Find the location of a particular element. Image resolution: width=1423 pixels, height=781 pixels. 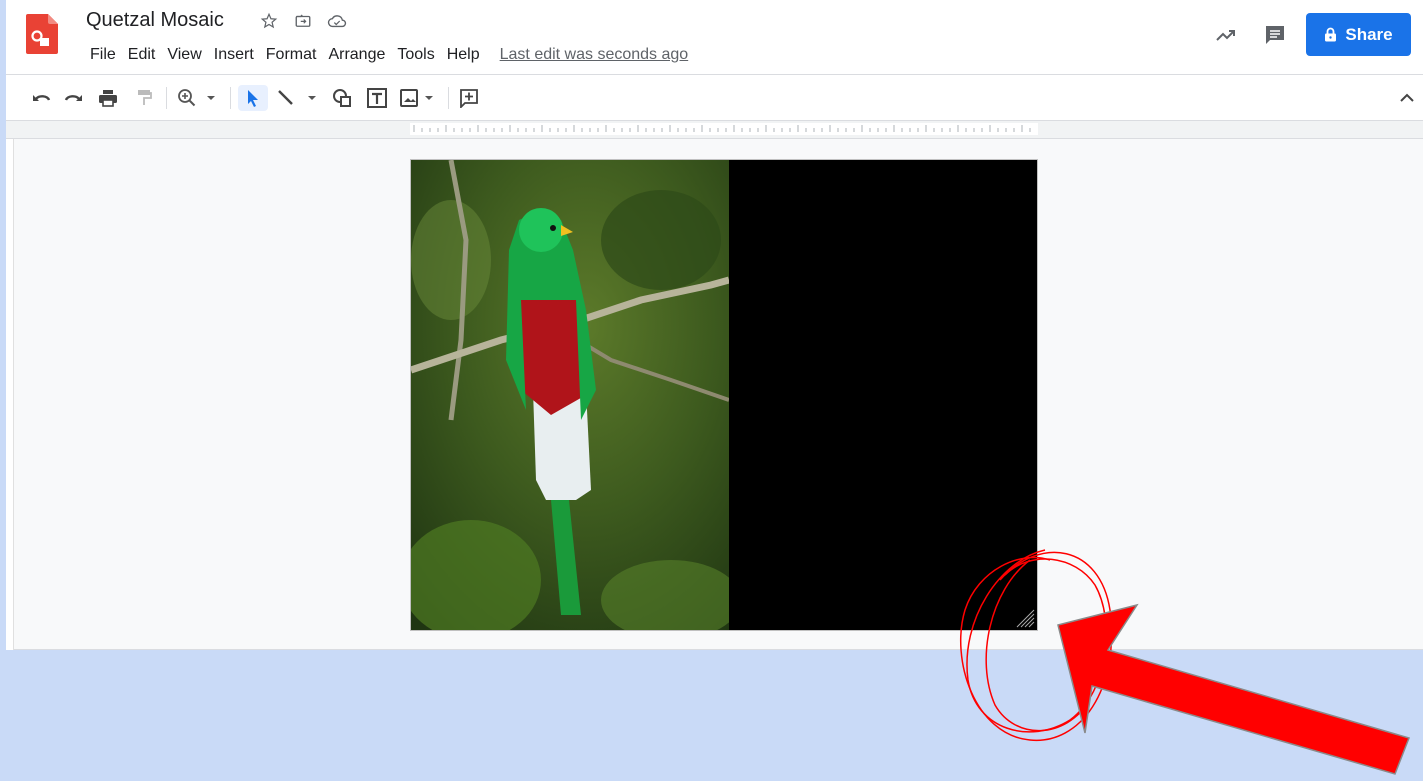

text-box-icon is located at coordinates (377, 98).